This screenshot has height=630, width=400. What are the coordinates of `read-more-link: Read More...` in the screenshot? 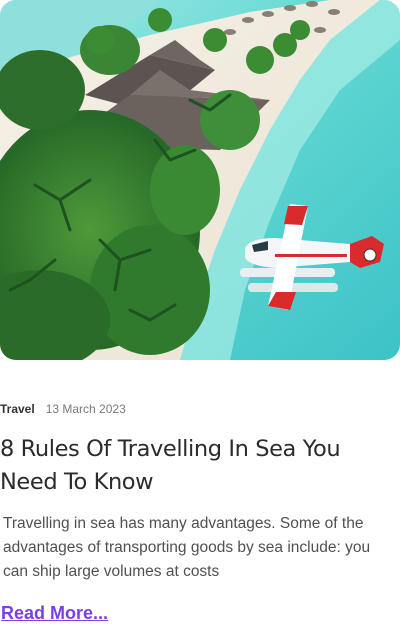 It's located at (54, 613).